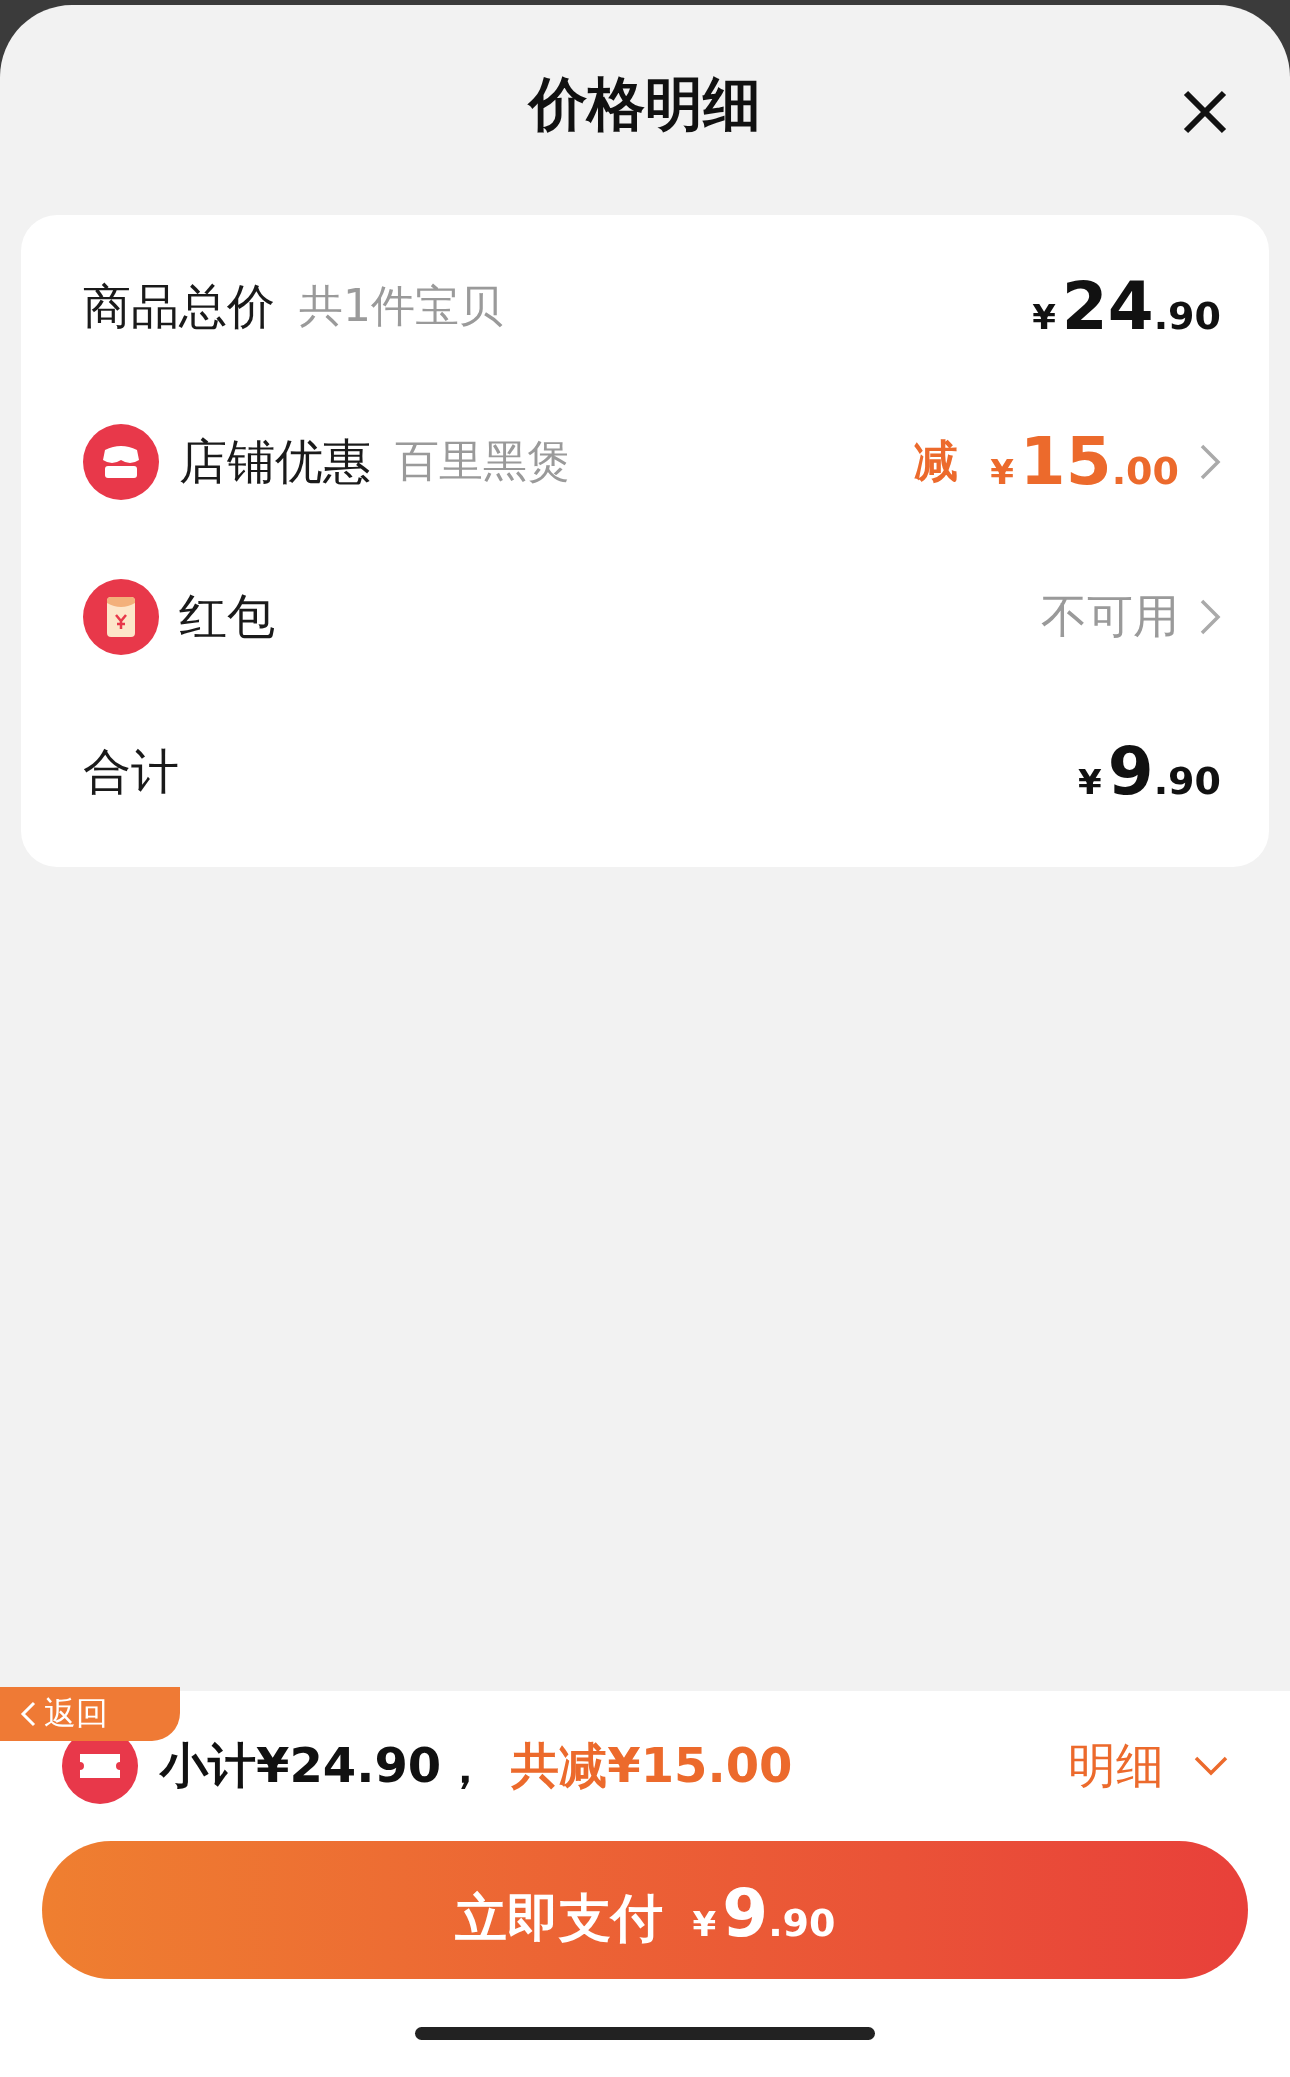 This screenshot has height=2077, width=1290. I want to click on envelope-icon, so click(121, 616).